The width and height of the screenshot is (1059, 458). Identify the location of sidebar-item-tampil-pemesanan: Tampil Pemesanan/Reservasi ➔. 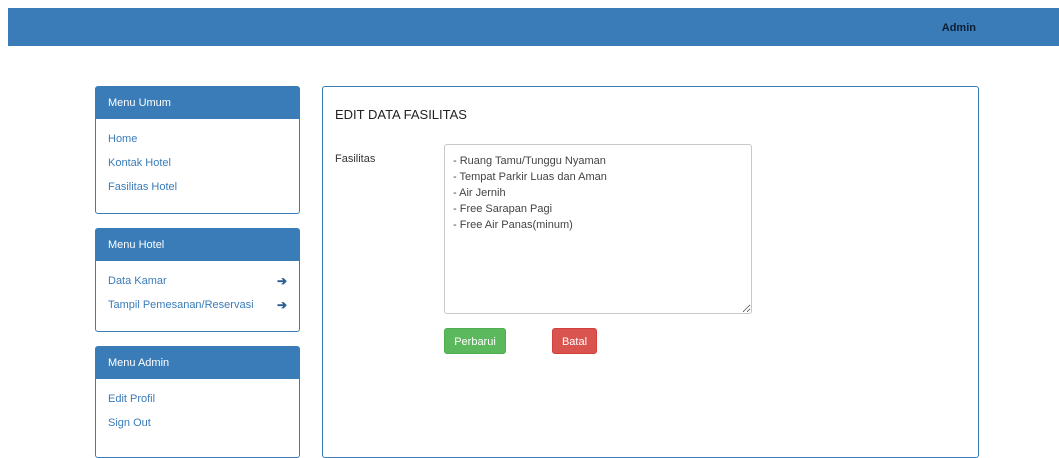
(203, 305).